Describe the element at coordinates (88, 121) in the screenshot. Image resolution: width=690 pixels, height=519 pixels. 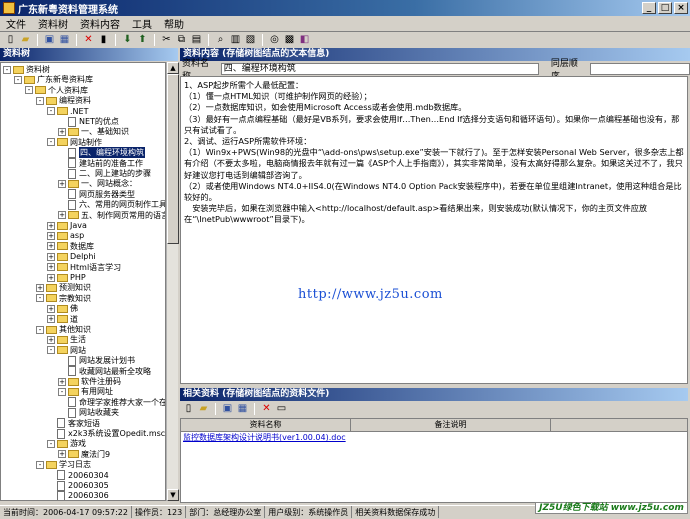
I see `tree-doc-node: NET的优点` at that location.